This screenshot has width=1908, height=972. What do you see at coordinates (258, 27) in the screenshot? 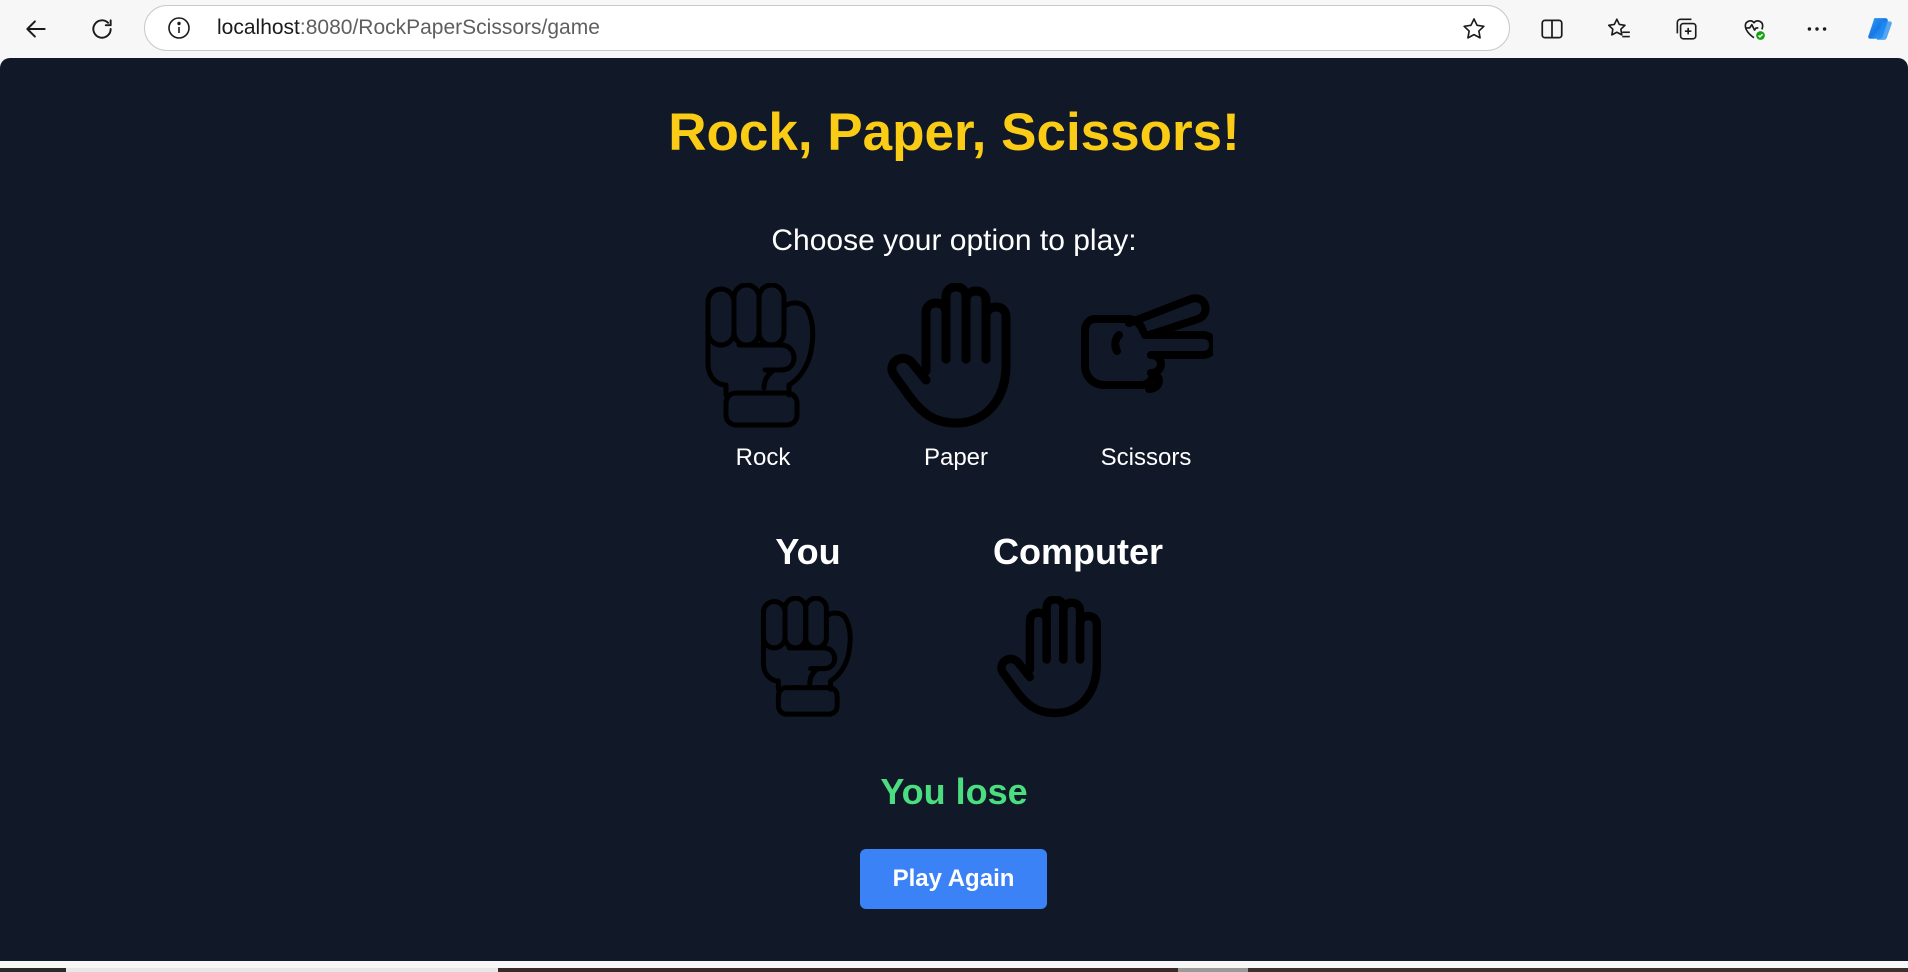
I see `url-host: localhost` at bounding box center [258, 27].